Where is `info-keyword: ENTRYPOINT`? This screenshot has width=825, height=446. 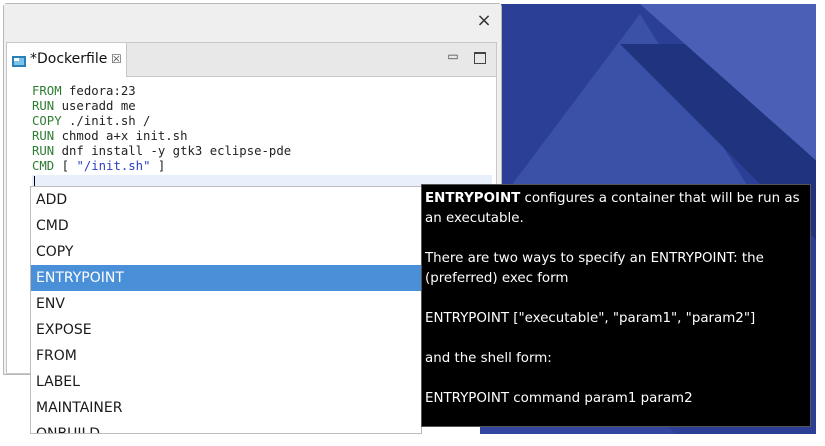 info-keyword: ENTRYPOINT is located at coordinates (473, 198).